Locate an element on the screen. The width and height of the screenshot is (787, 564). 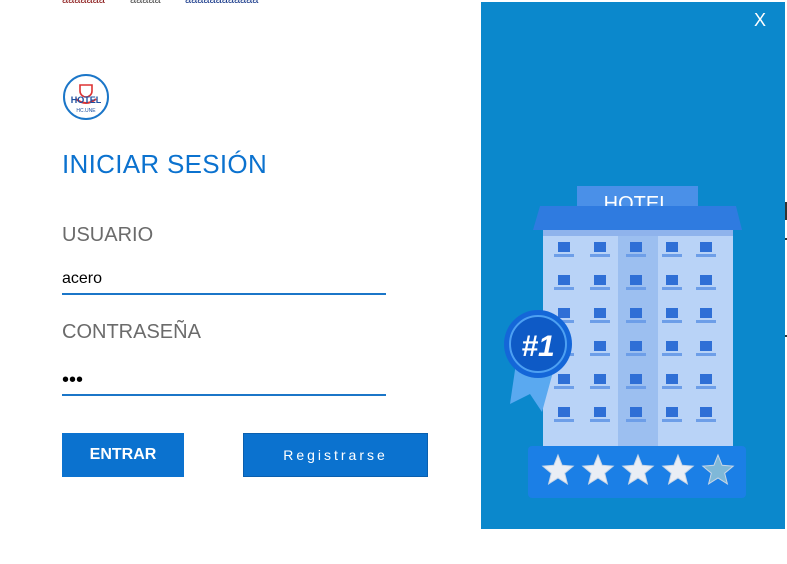
close-button: X is located at coordinates (760, 20).